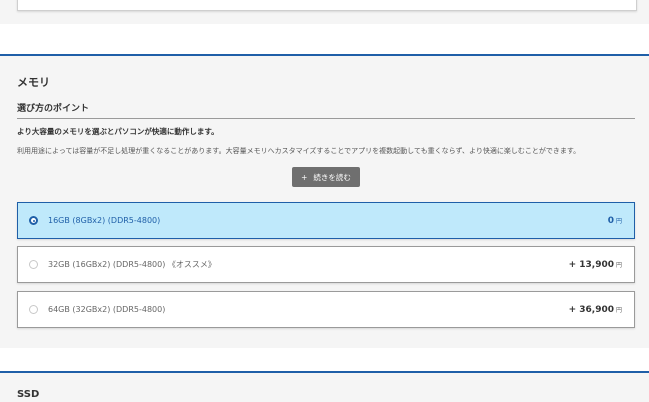 Image resolution: width=649 pixels, height=402 pixels. Describe the element at coordinates (610, 220) in the screenshot. I see `price-value: 0` at that location.